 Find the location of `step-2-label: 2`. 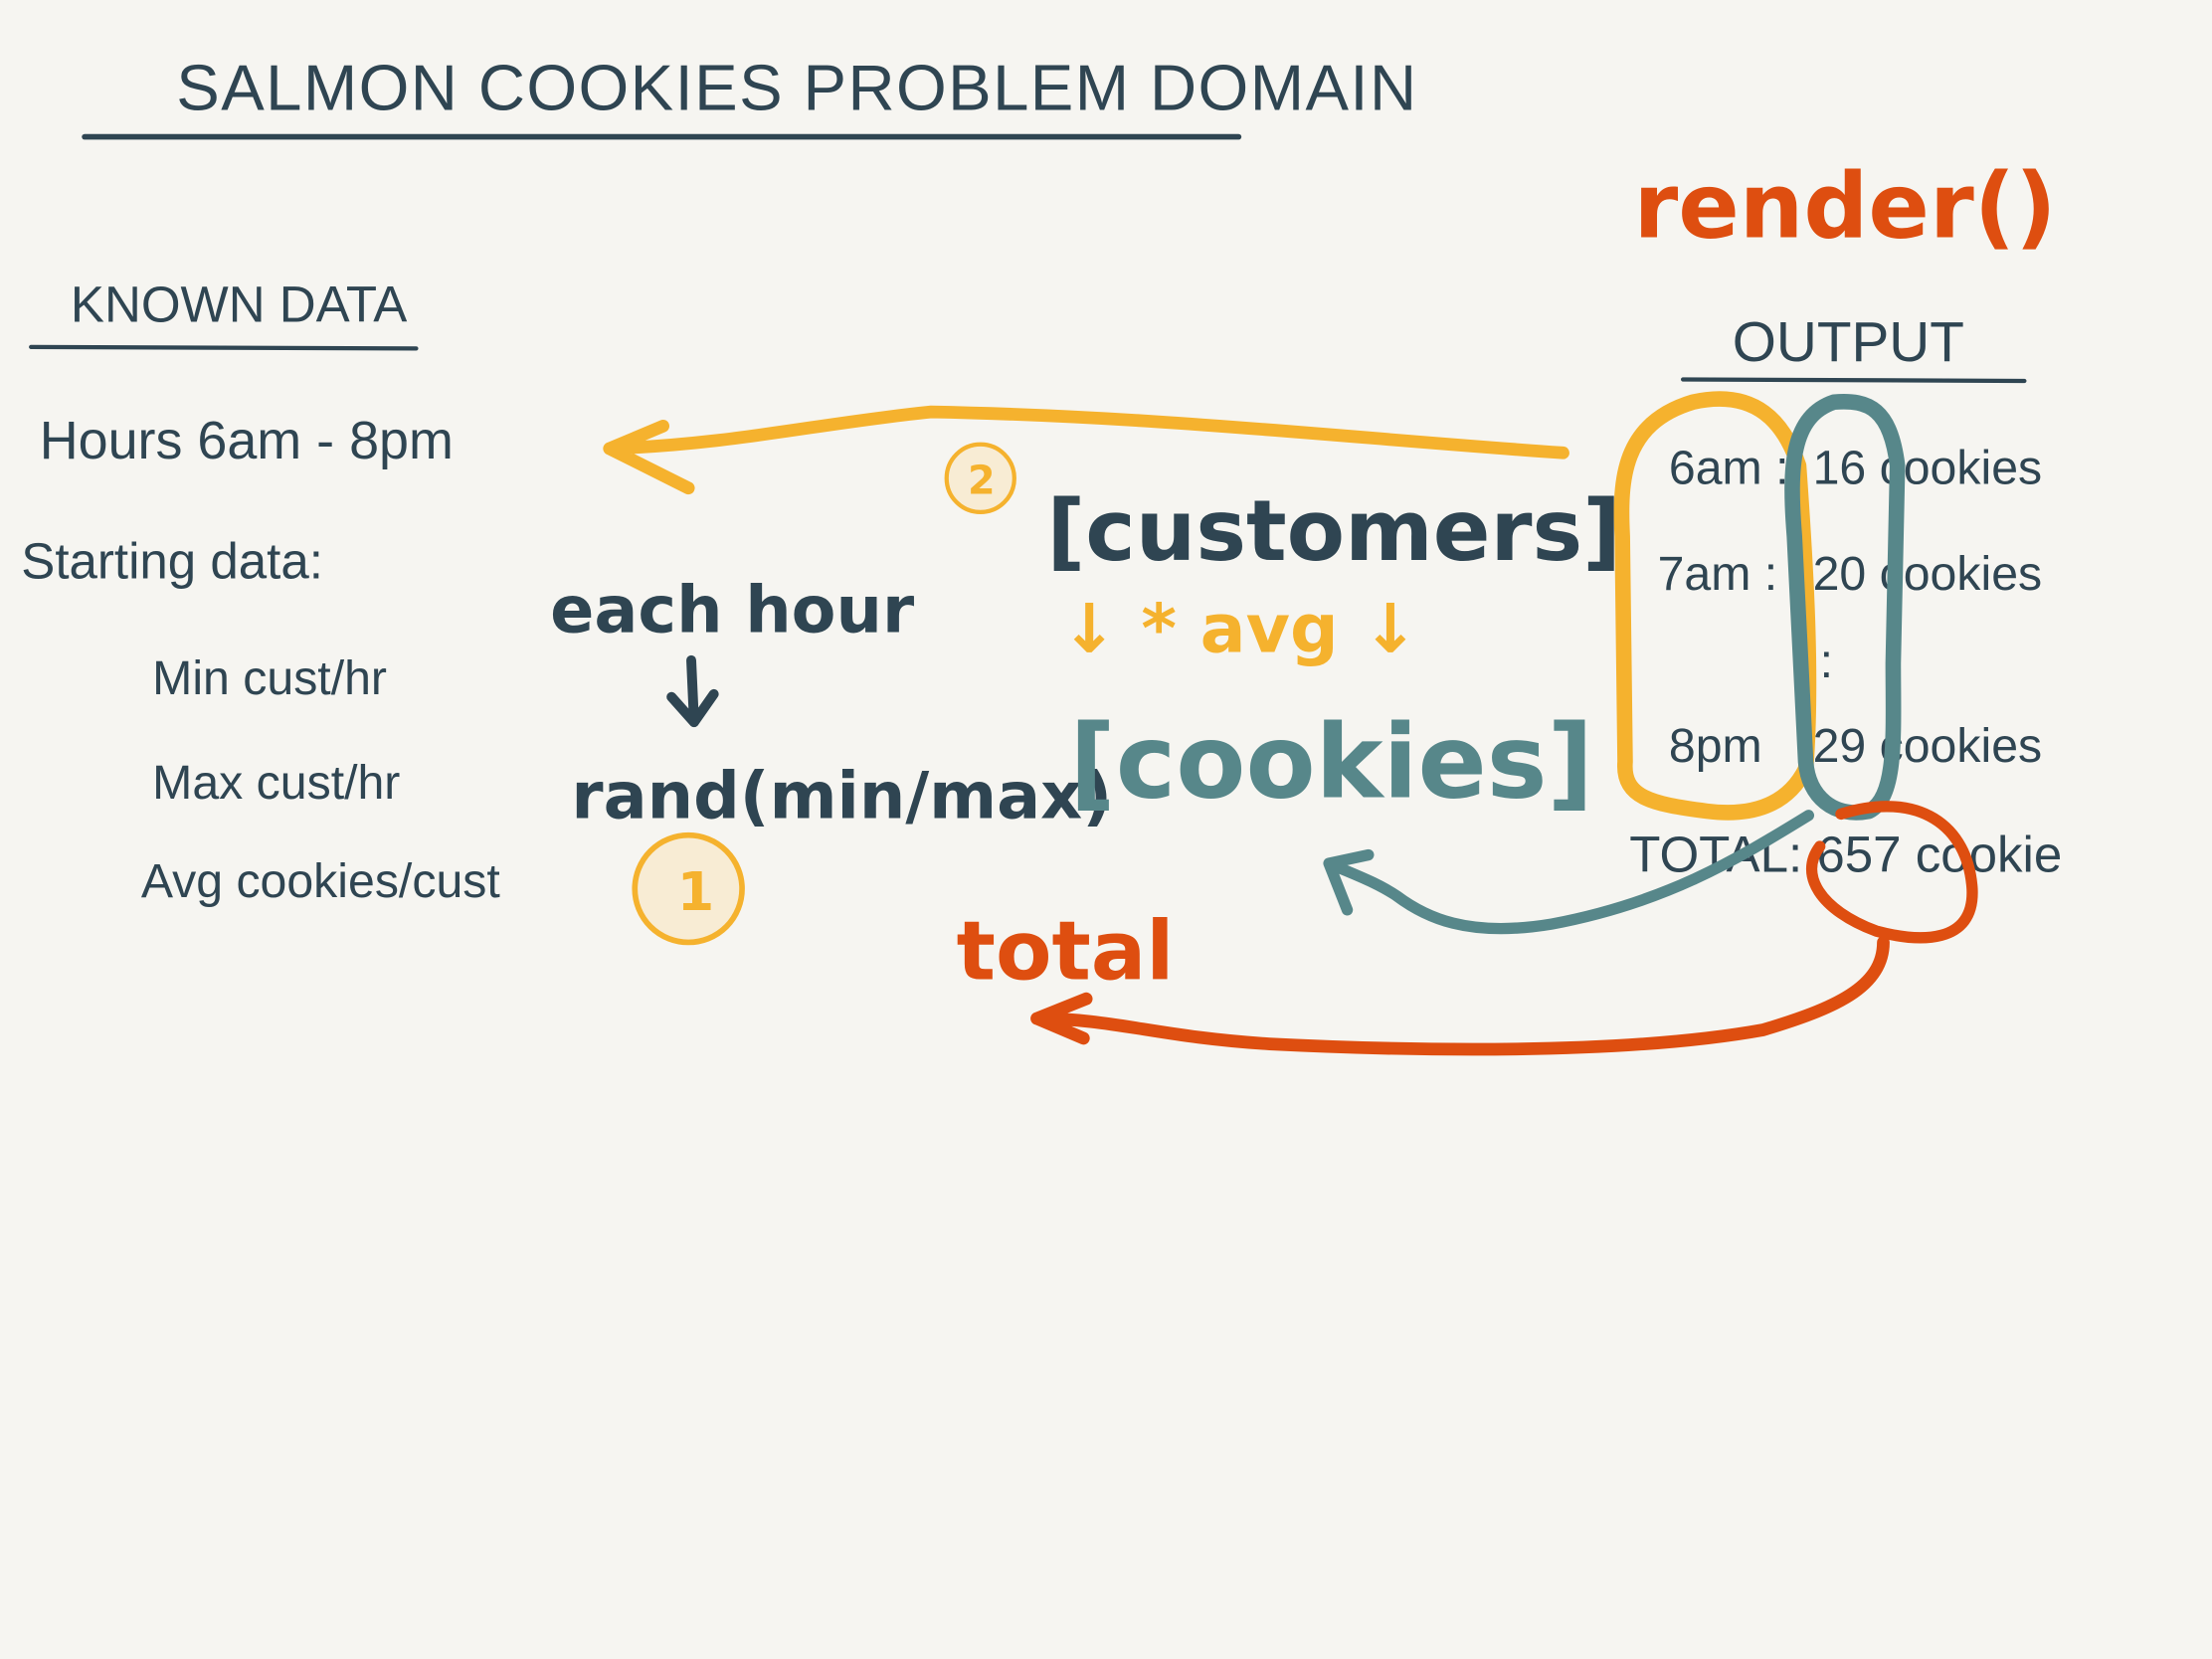

step-2-label: 2 is located at coordinates (982, 480).